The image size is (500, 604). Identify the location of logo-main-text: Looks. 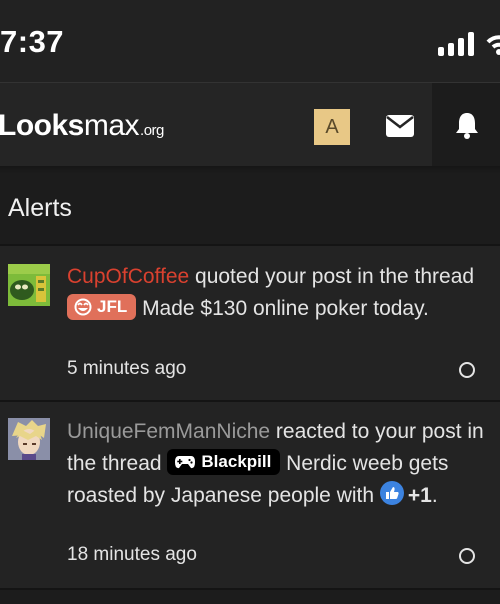
(42, 125).